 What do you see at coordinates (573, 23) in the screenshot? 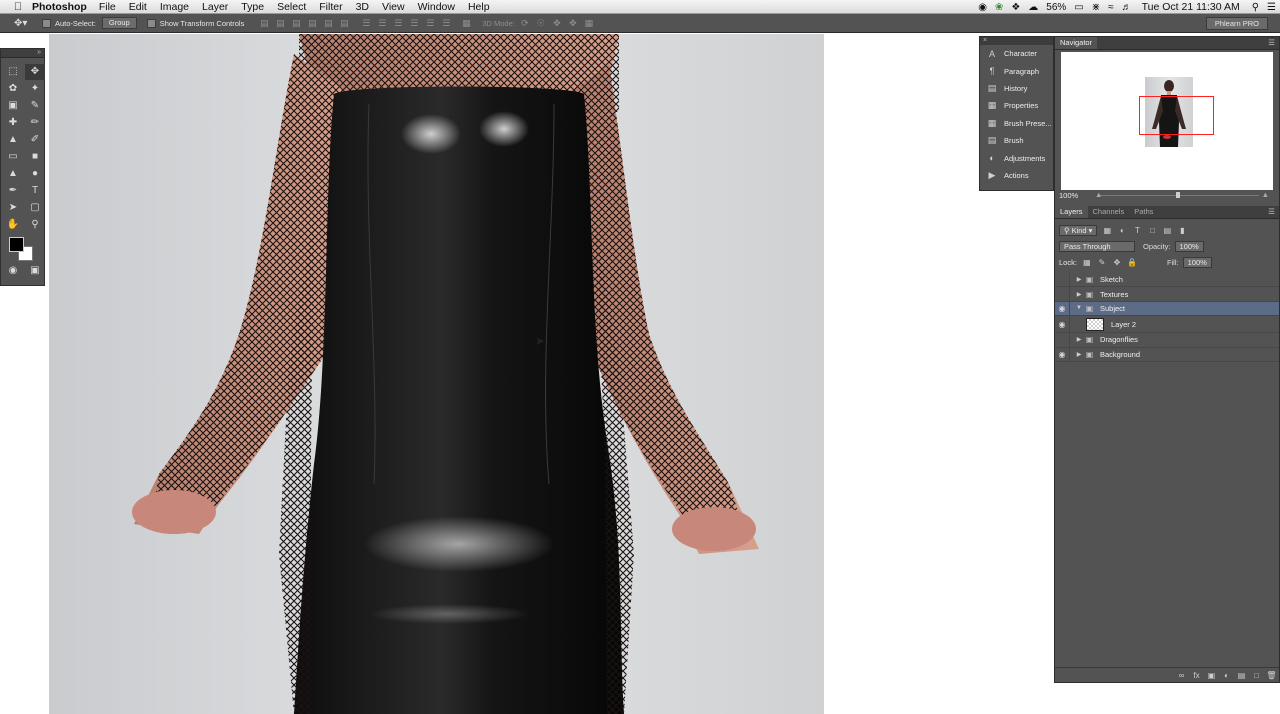
I see `3d-slide-icon: ✥` at bounding box center [573, 23].